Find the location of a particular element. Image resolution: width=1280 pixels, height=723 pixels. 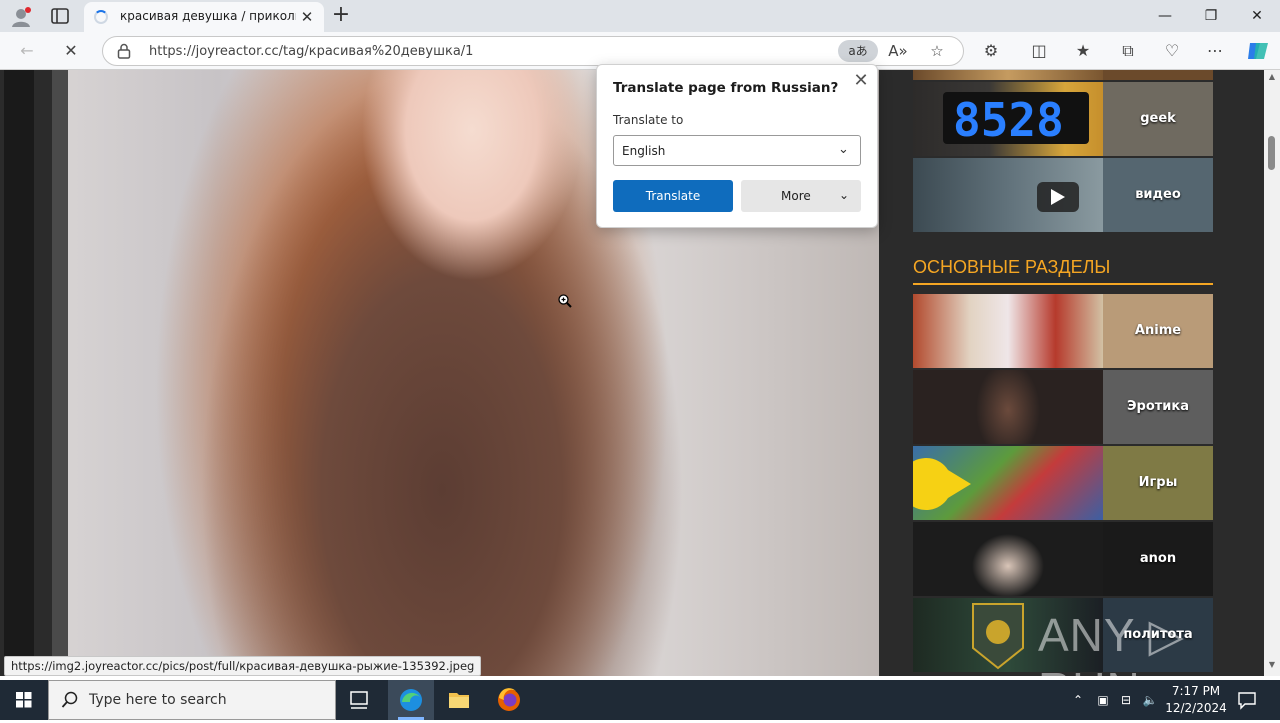

tab-active: красивая девушка / прикольны ✕ is located at coordinates (204, 17).